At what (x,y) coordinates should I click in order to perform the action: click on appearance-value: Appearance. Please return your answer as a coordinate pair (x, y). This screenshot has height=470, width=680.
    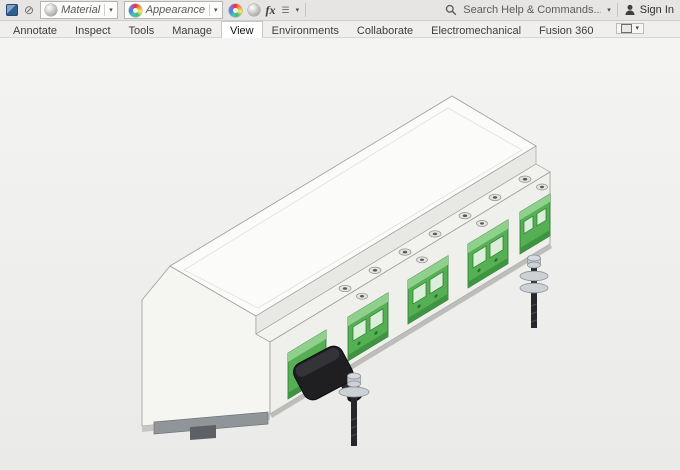
    Looking at the image, I should click on (175, 10).